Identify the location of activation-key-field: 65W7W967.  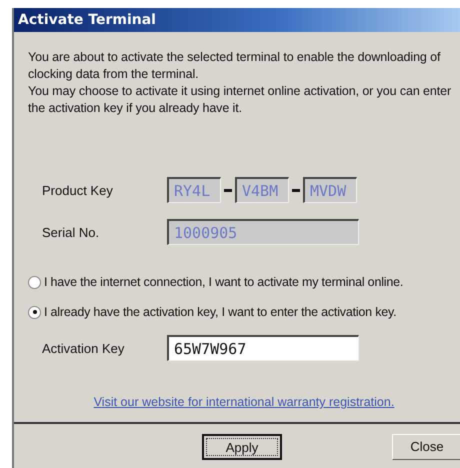
(263, 348).